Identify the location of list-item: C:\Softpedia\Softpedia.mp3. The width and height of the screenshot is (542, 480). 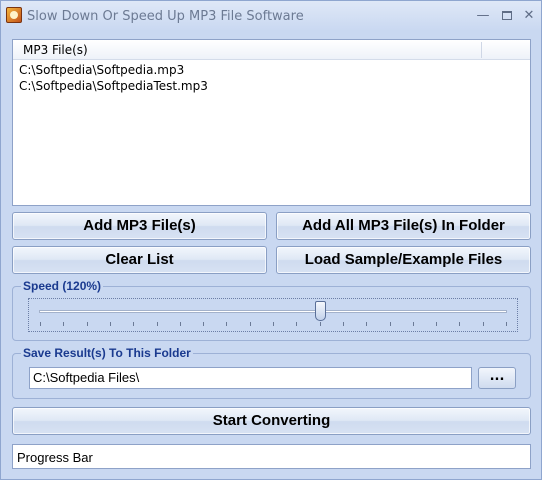
(271, 70).